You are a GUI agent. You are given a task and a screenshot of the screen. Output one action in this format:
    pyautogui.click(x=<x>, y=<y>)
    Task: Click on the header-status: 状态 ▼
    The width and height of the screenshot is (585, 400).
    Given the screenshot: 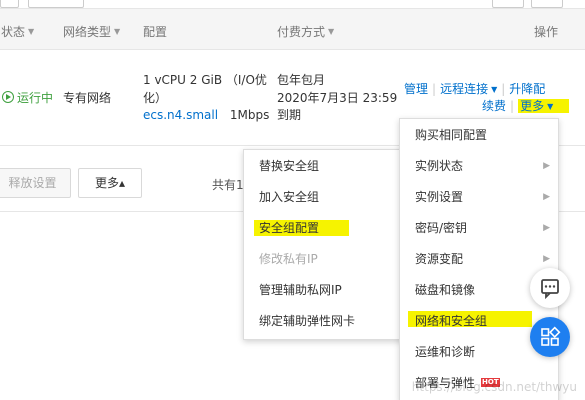 What is the action you would take?
    pyautogui.click(x=17, y=31)
    